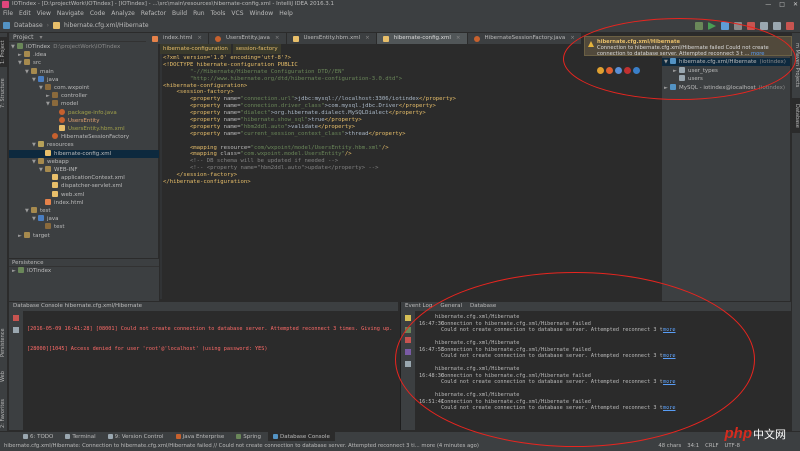 Image resolution: width=800 pixels, height=451 pixels. I want to click on tab-project: 1: Project, so click(4, 52).